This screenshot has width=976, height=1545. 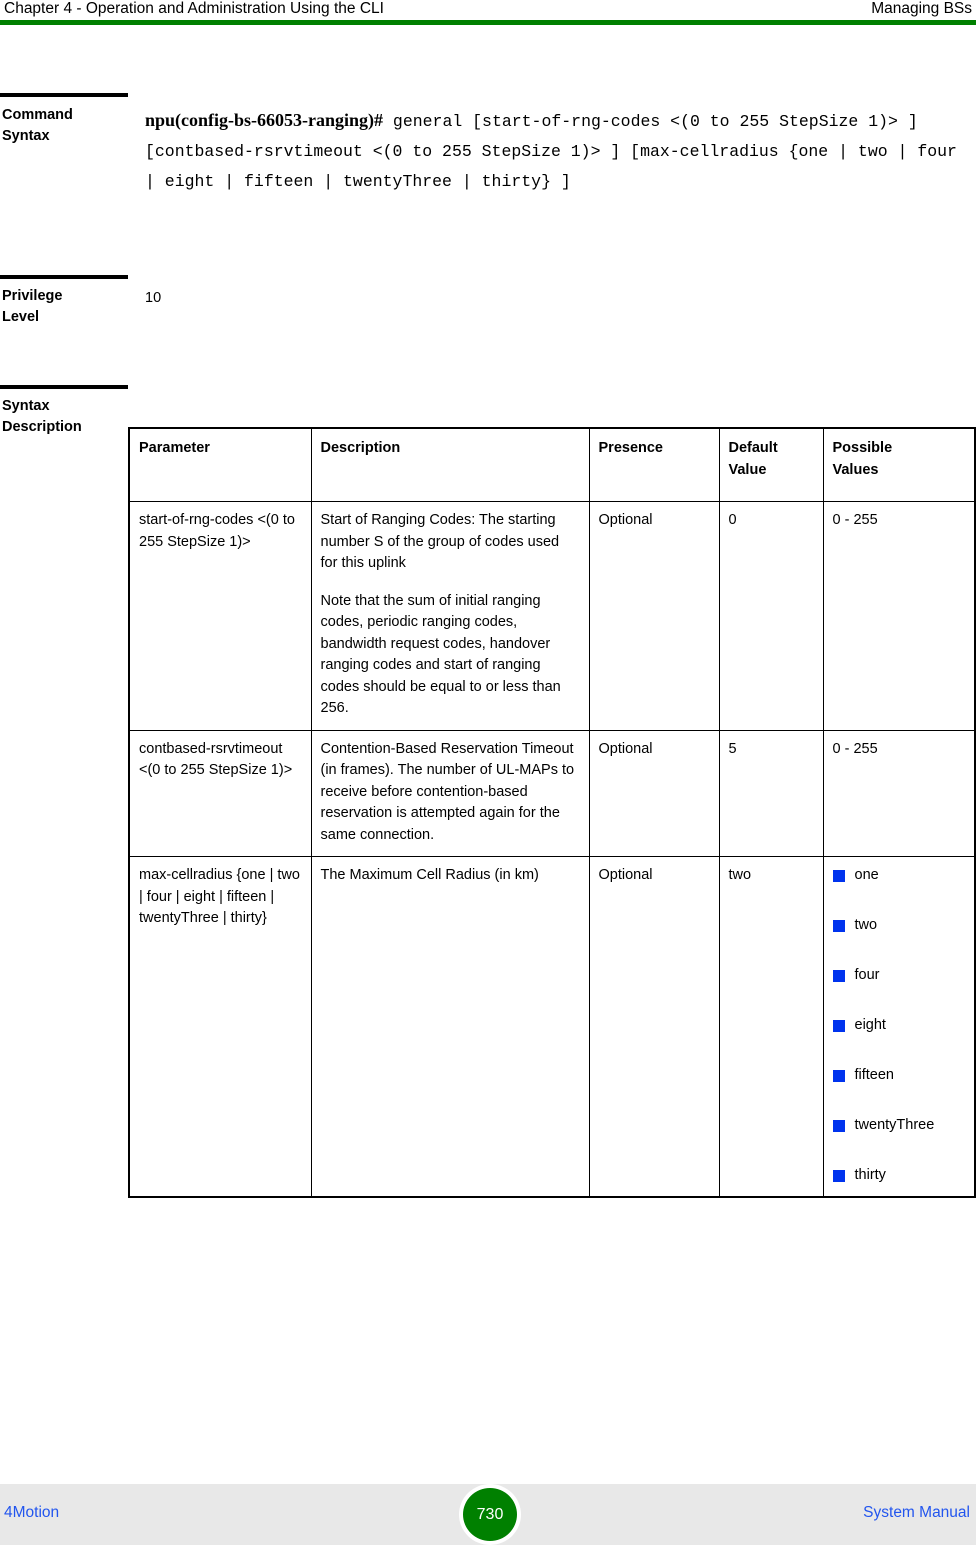 What do you see at coordinates (450, 464) in the screenshot?
I see `column-header-description: Description` at bounding box center [450, 464].